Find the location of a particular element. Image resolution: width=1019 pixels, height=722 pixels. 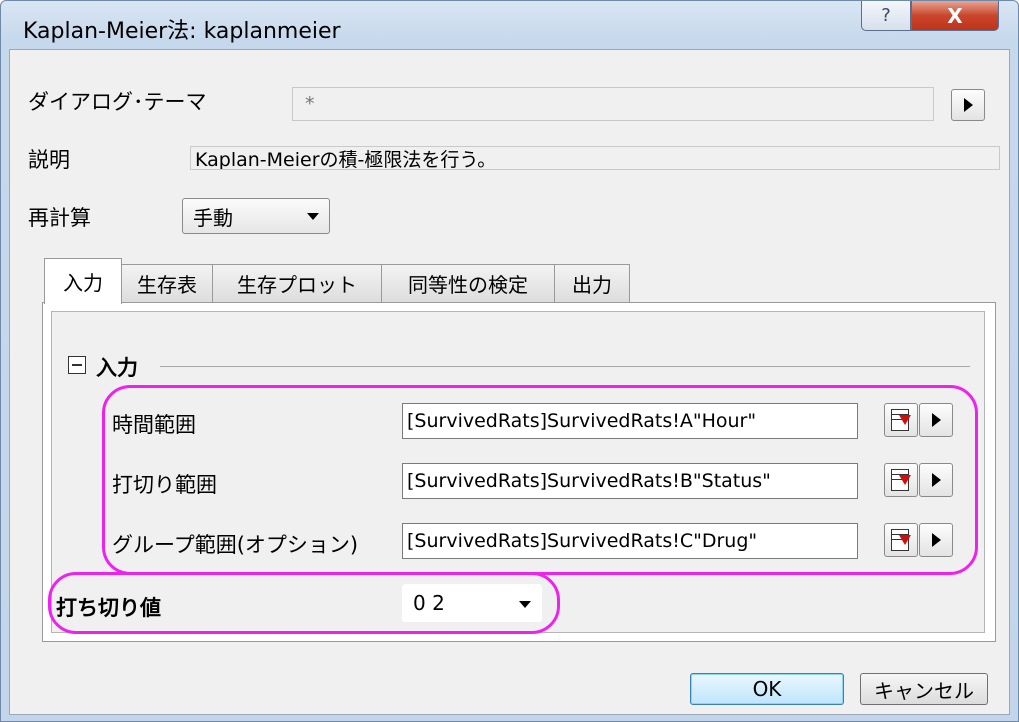

title-bar: Kaplan-Meier法: kaplanmeier ? X is located at coordinates (509, 25).